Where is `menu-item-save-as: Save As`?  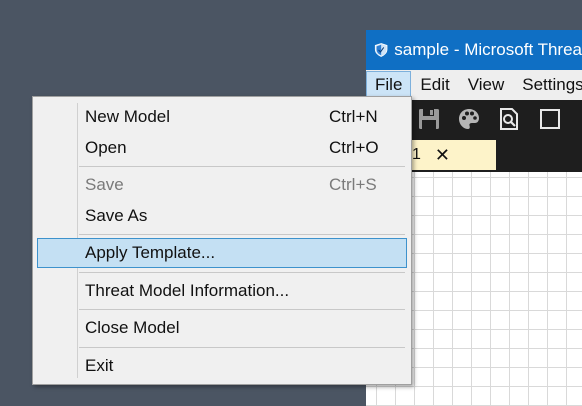
menu-item-save-as: Save As is located at coordinates (222, 216).